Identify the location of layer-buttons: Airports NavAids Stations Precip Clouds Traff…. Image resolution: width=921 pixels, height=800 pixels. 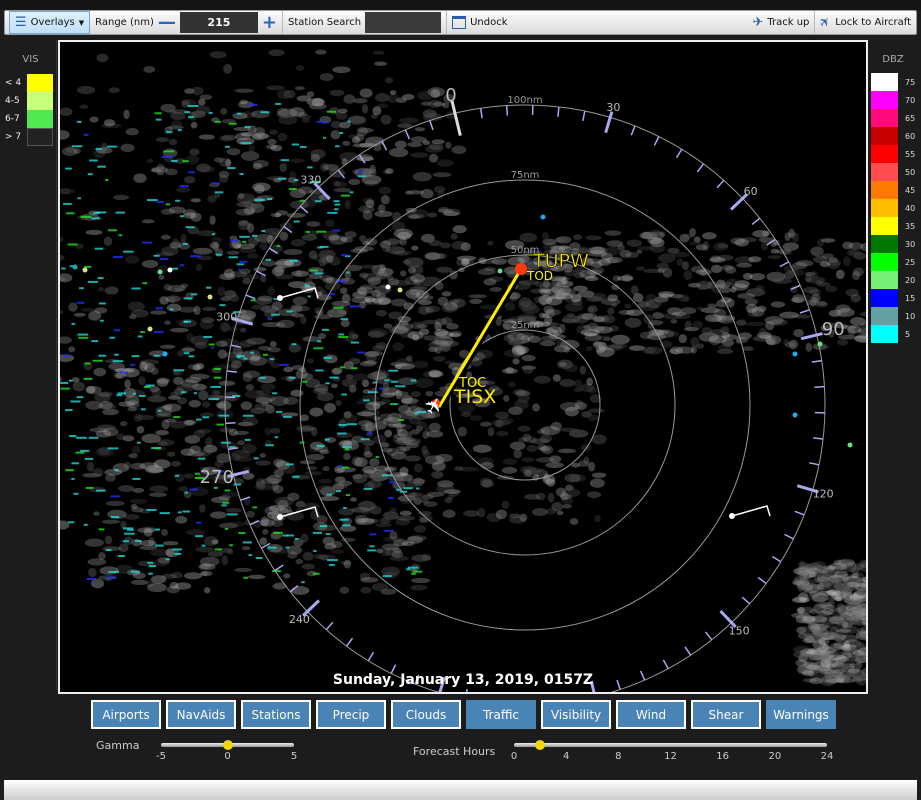
(463, 714).